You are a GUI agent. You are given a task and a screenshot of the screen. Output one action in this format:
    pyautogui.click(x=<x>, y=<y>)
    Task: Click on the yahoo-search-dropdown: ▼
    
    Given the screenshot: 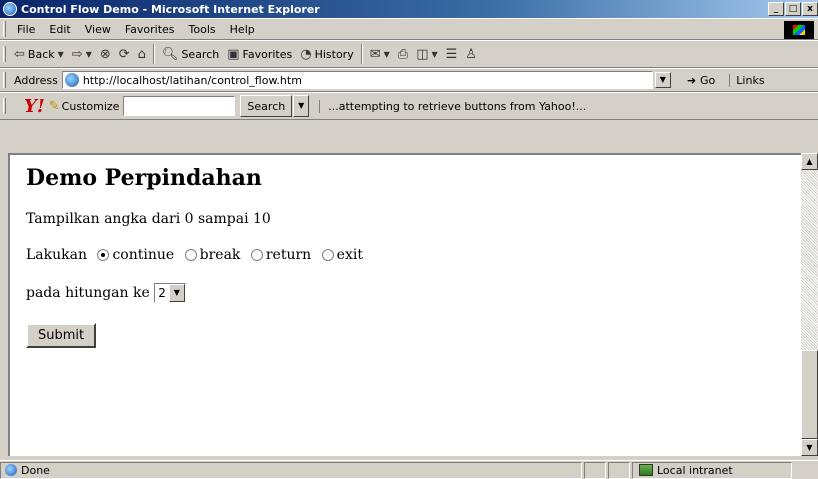 What is the action you would take?
    pyautogui.click(x=301, y=106)
    